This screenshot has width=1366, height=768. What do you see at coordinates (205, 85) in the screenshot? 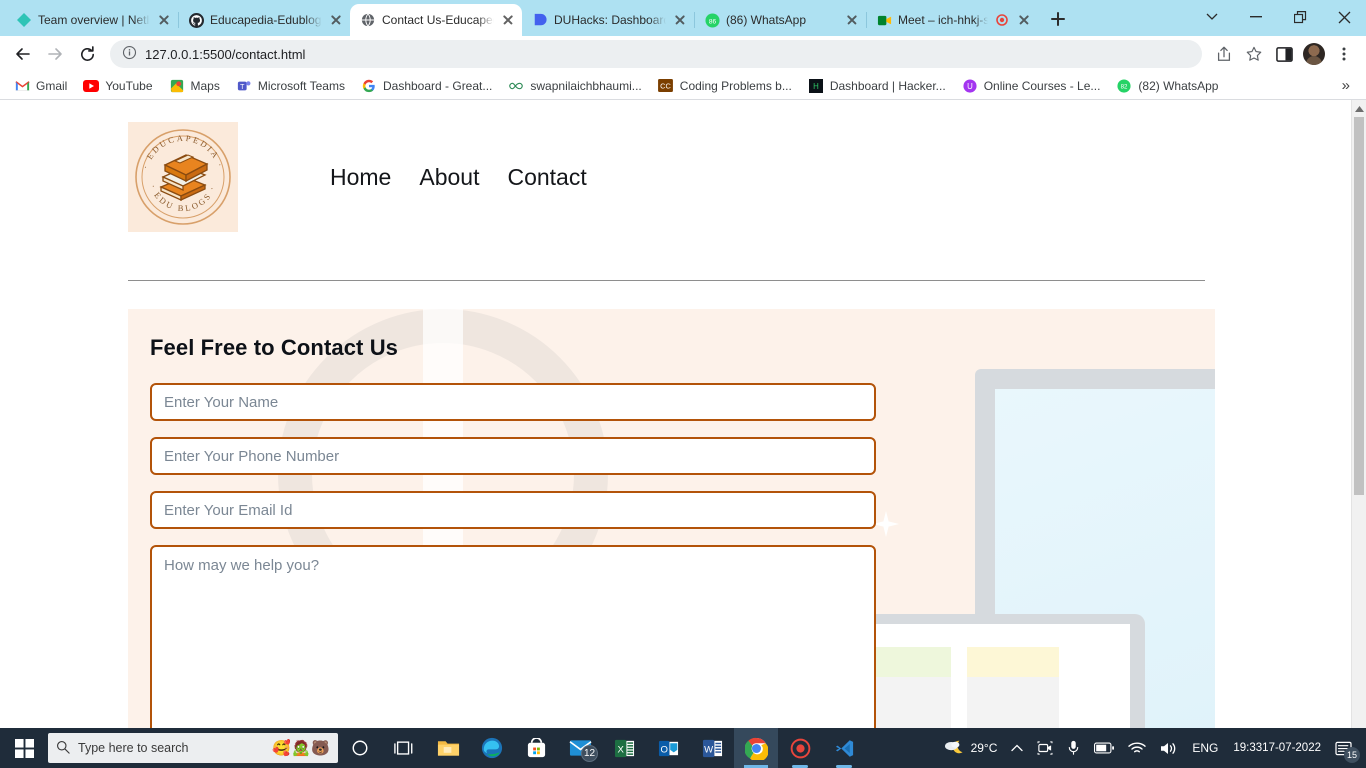
I see `bookmark-label: Maps` at bounding box center [205, 85].